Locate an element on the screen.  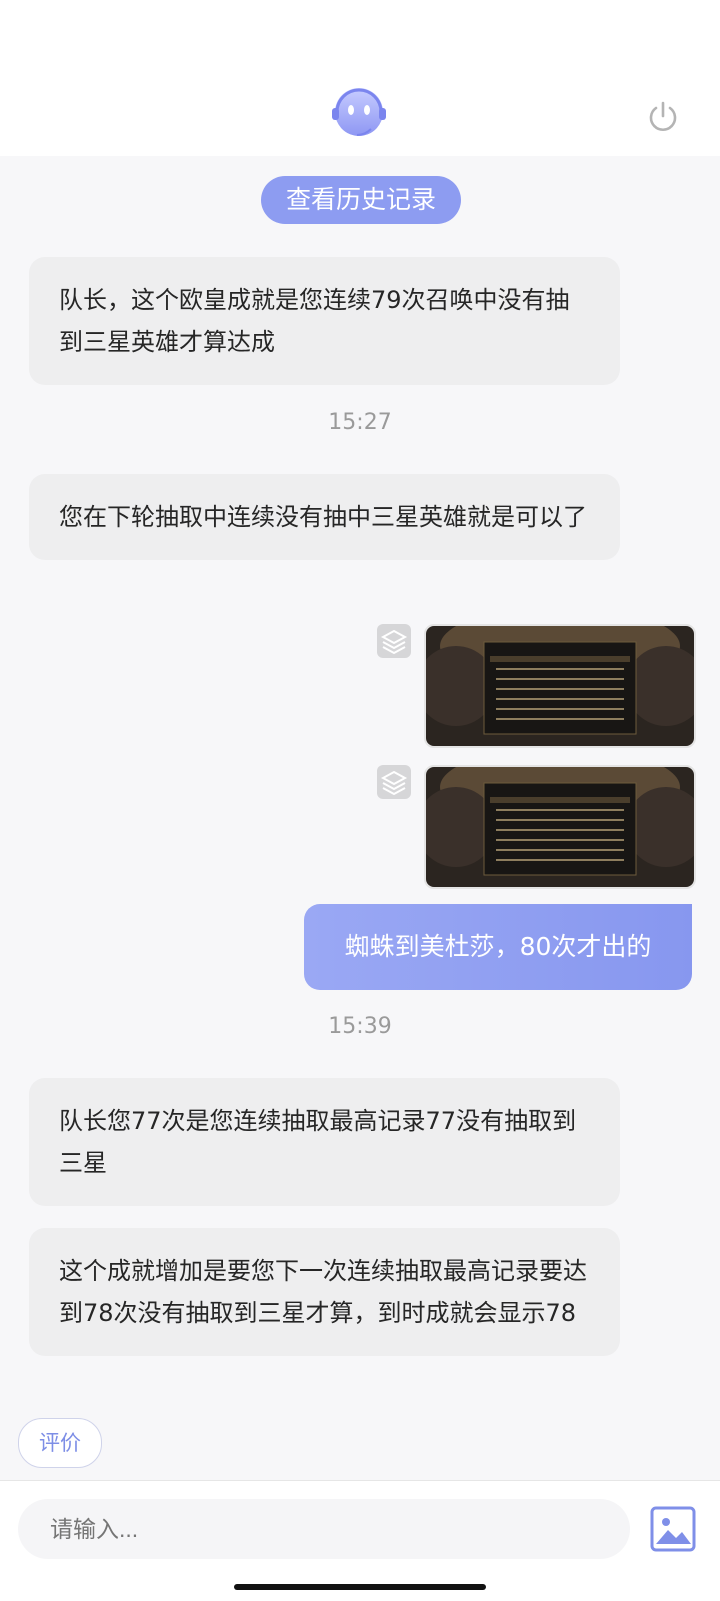
input-bar is located at coordinates (360, 1540).